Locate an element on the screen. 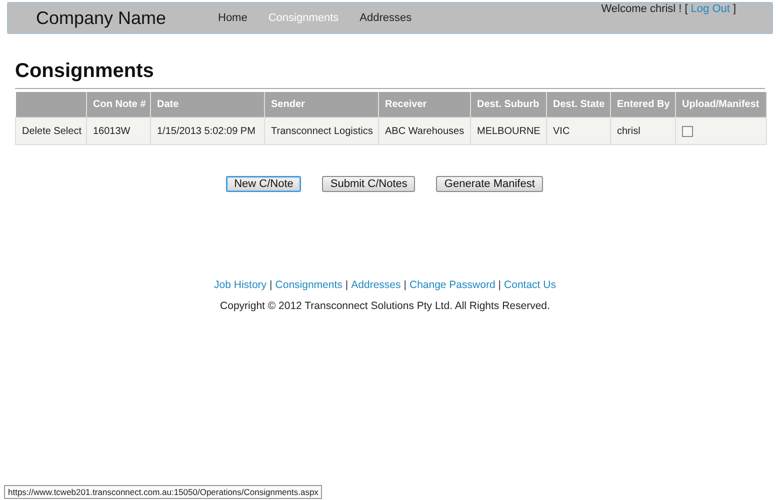  delete-select-link: Delete Select is located at coordinates (51, 131).